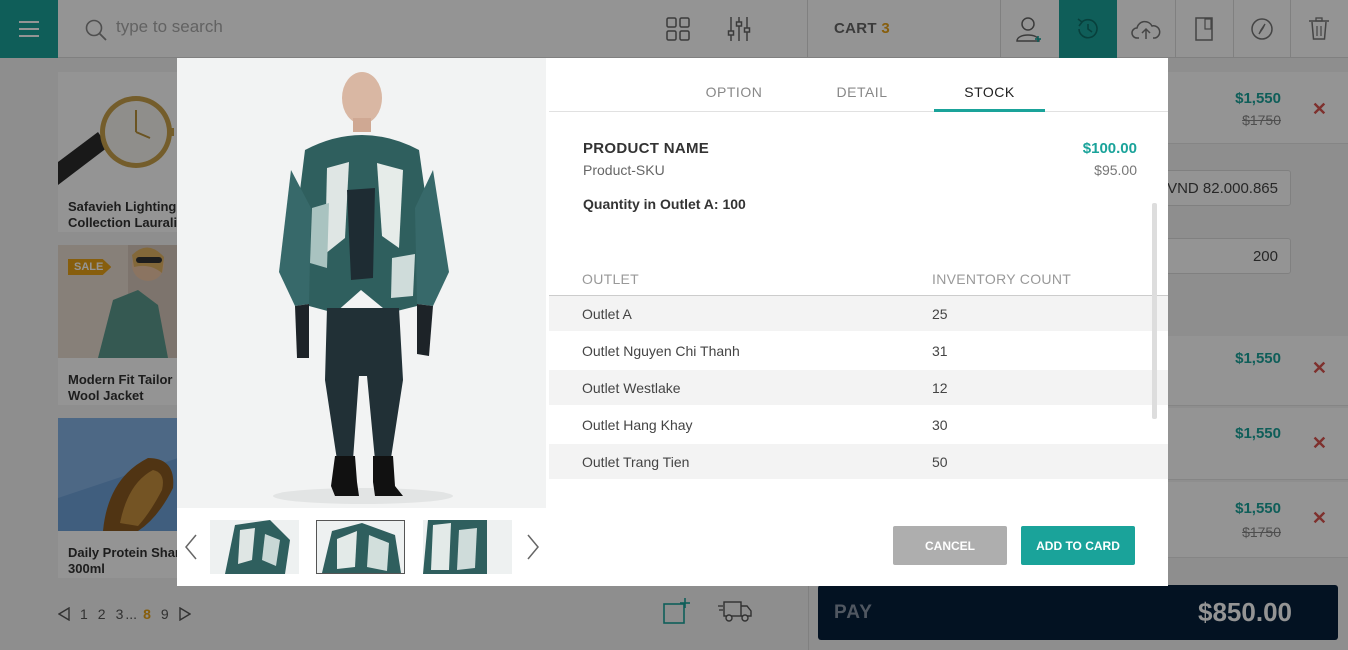 The height and width of the screenshot is (650, 1348). I want to click on active-tab-indicator, so click(989, 110).